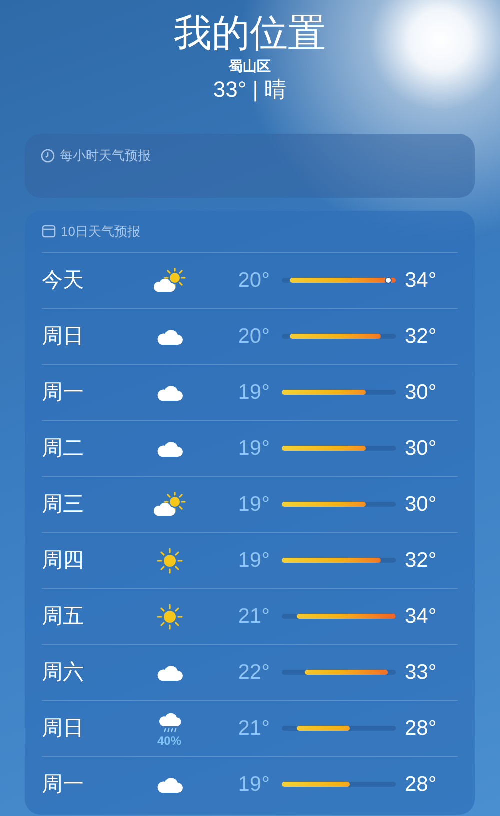 Image resolution: width=500 pixels, height=816 pixels. I want to click on clock-icon, so click(48, 155).